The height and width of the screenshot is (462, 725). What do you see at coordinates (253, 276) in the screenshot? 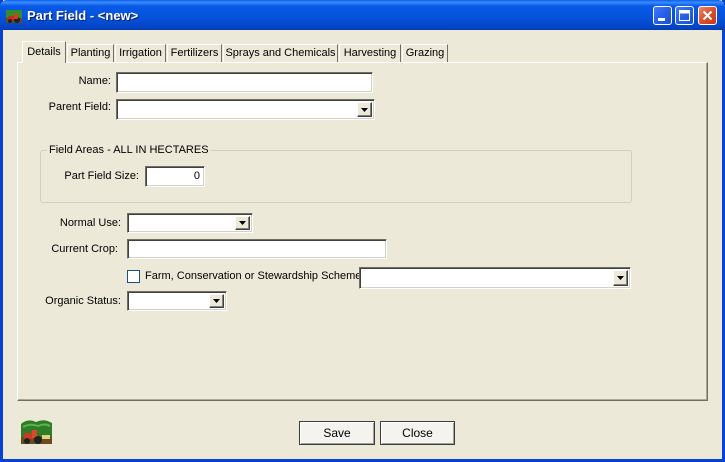
I see `scheme-label: Farm, Conservation or Stewardship Scheme` at bounding box center [253, 276].